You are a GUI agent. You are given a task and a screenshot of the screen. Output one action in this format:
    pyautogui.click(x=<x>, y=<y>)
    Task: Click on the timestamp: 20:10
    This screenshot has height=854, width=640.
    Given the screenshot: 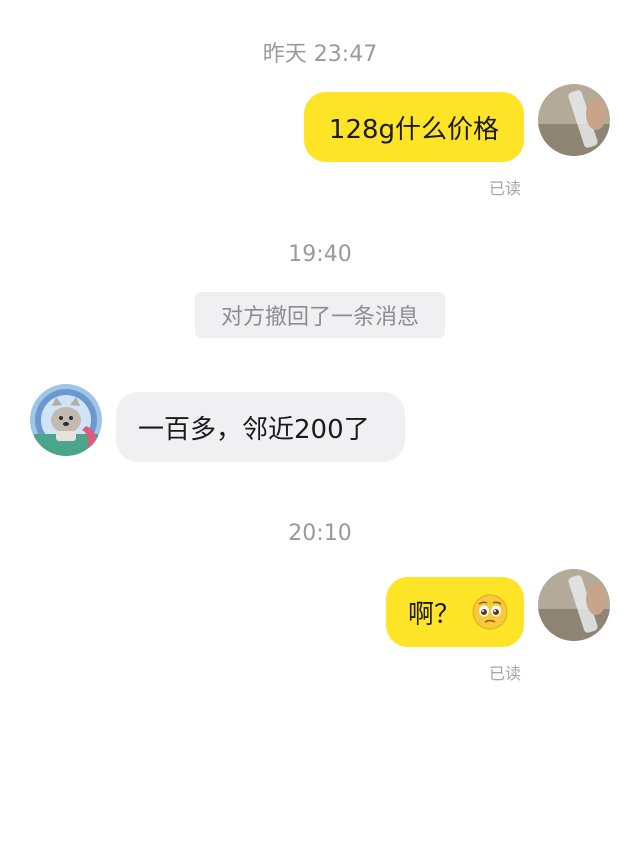 What is the action you would take?
    pyautogui.click(x=320, y=533)
    